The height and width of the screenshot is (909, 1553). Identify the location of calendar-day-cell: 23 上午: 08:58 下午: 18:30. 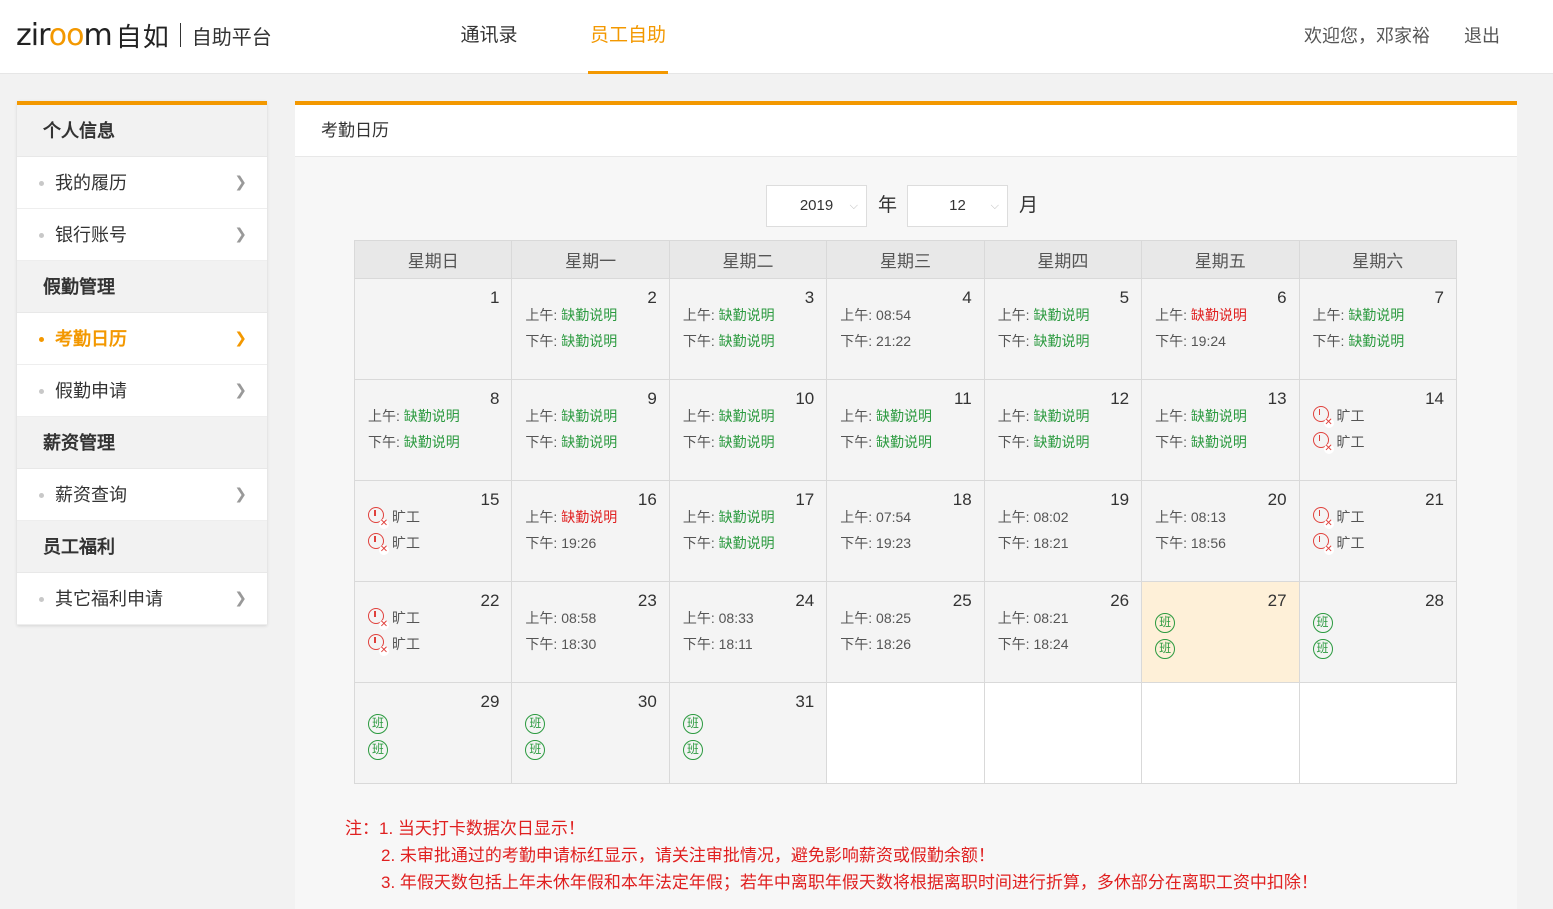
(590, 632).